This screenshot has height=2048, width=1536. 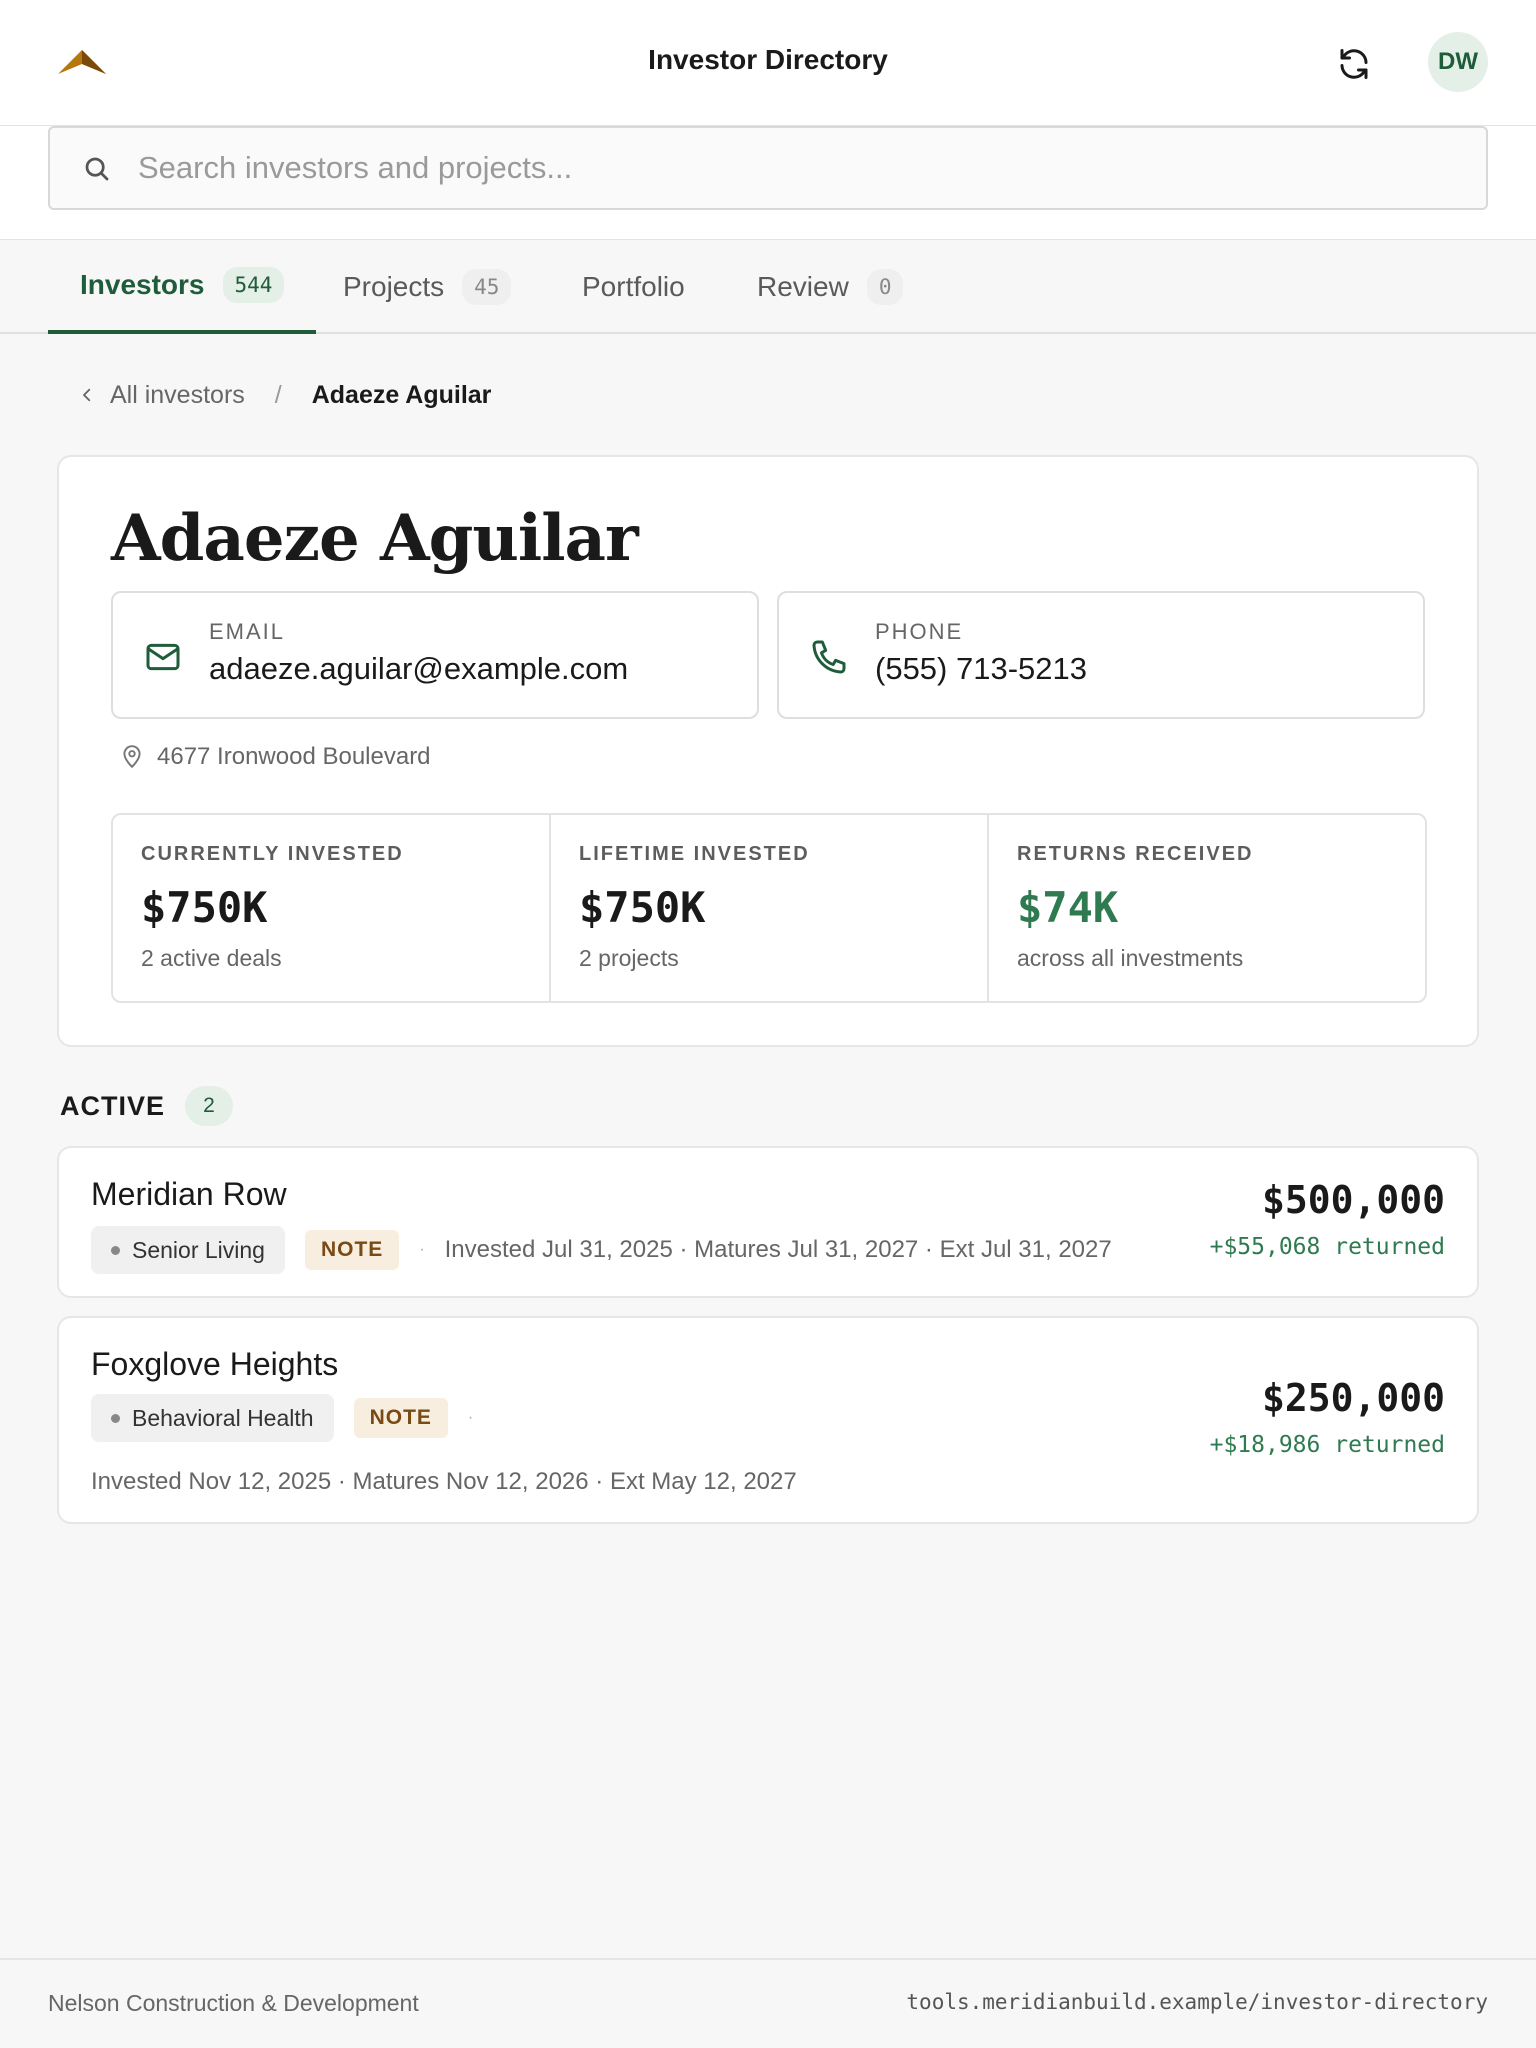 I want to click on address-text: 4677 Ironwood Boulevard, so click(x=294, y=756).